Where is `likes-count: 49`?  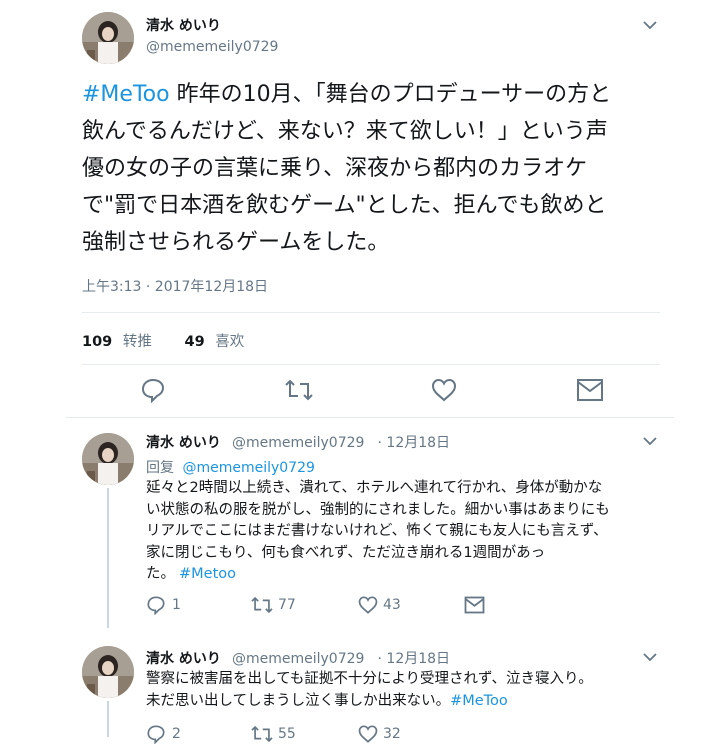 likes-count: 49 is located at coordinates (195, 342).